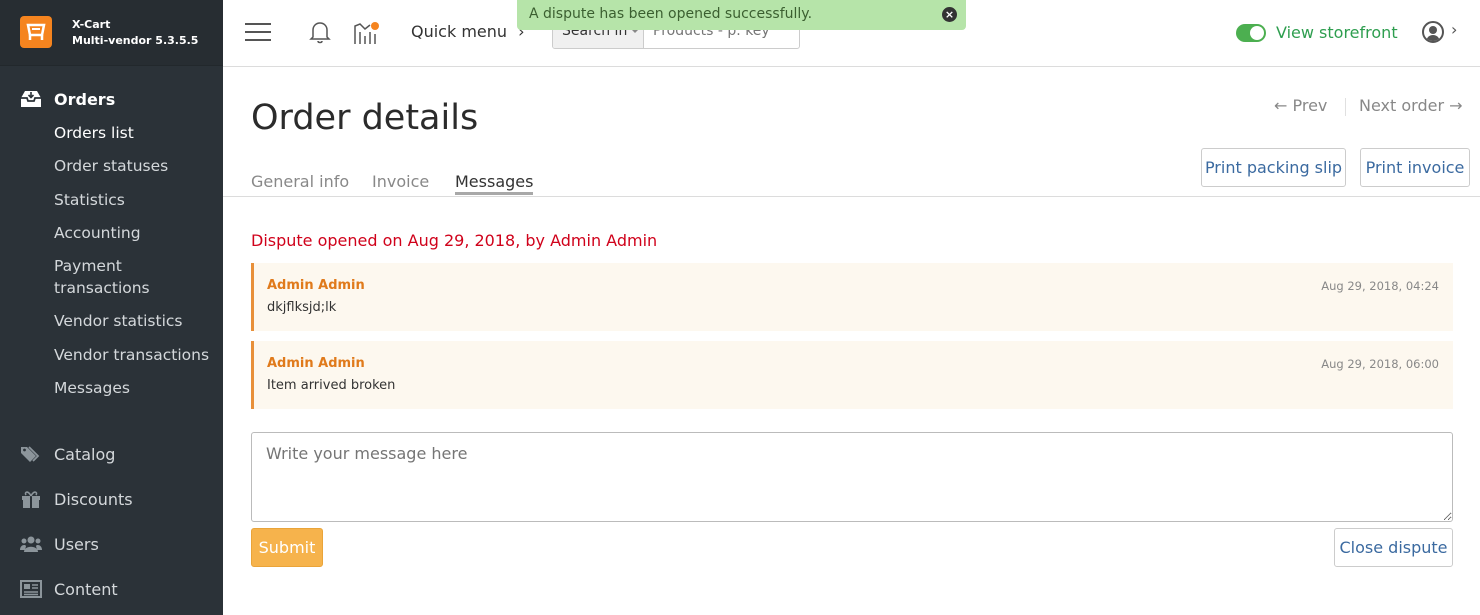 Image resolution: width=1480 pixels, height=615 pixels. I want to click on sidebar-item-messages: Messages, so click(92, 388).